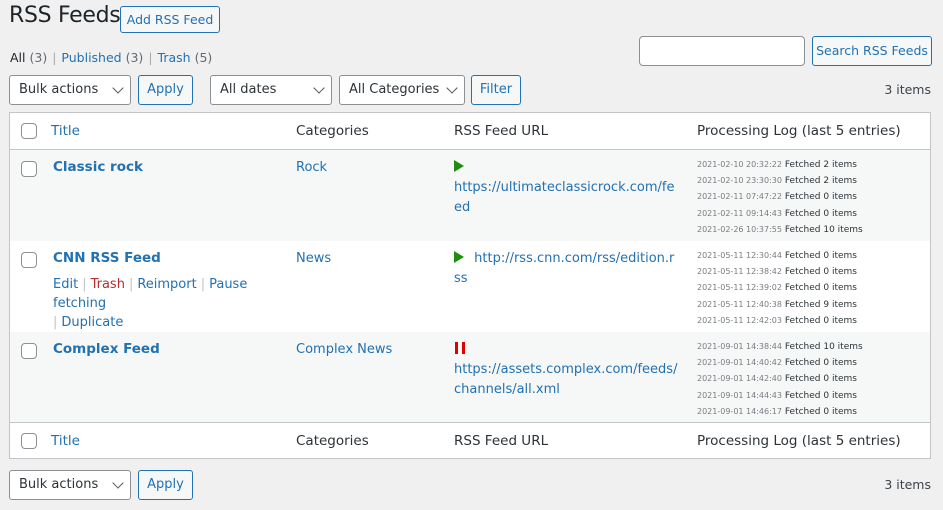  What do you see at coordinates (332, 131) in the screenshot?
I see `column-categories: Categories` at bounding box center [332, 131].